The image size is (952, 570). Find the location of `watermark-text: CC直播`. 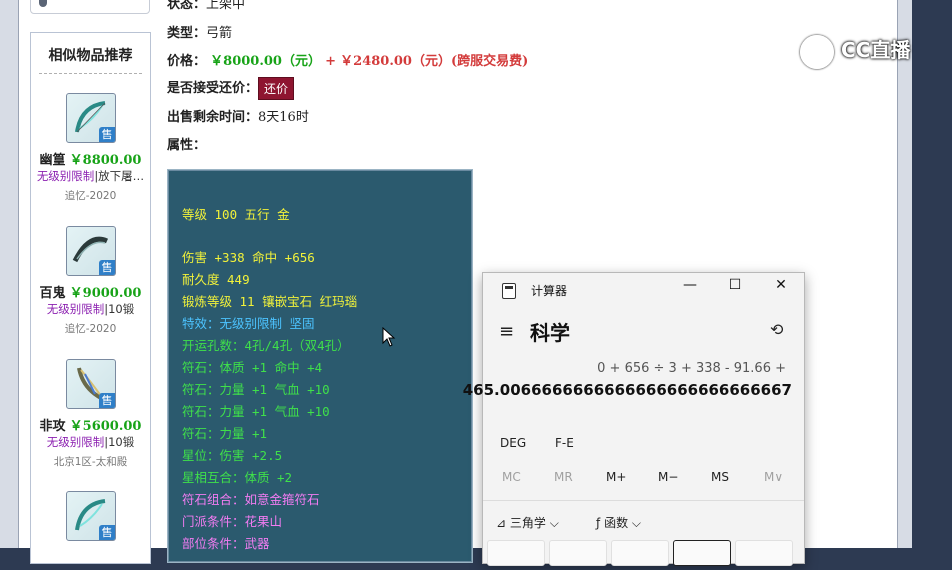

watermark-text: CC直播 is located at coordinates (875, 50).